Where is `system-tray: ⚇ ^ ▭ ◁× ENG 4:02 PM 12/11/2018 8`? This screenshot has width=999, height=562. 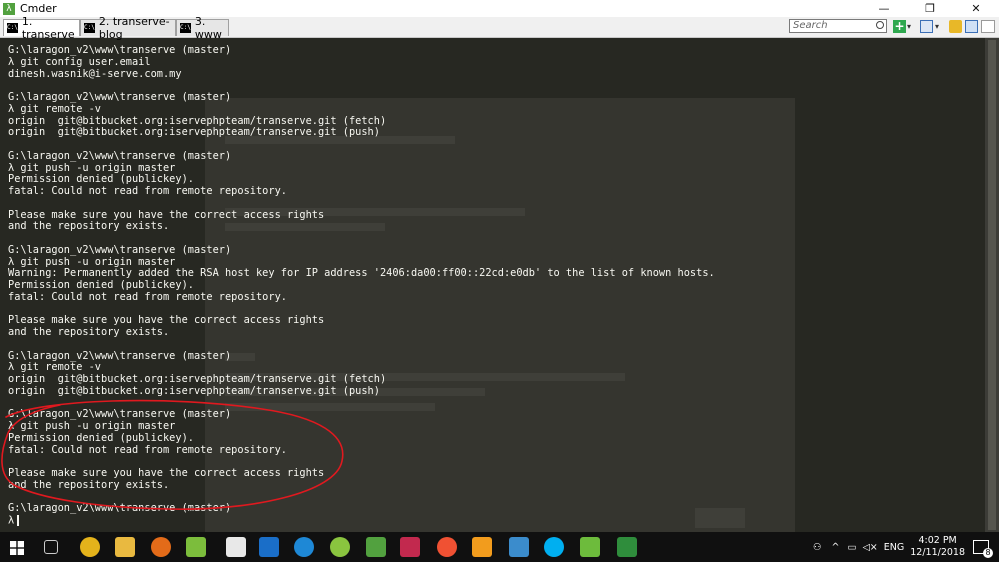 system-tray: ⚇ ^ ▭ ◁× ENG 4:02 PM 12/11/2018 8 is located at coordinates (906, 547).